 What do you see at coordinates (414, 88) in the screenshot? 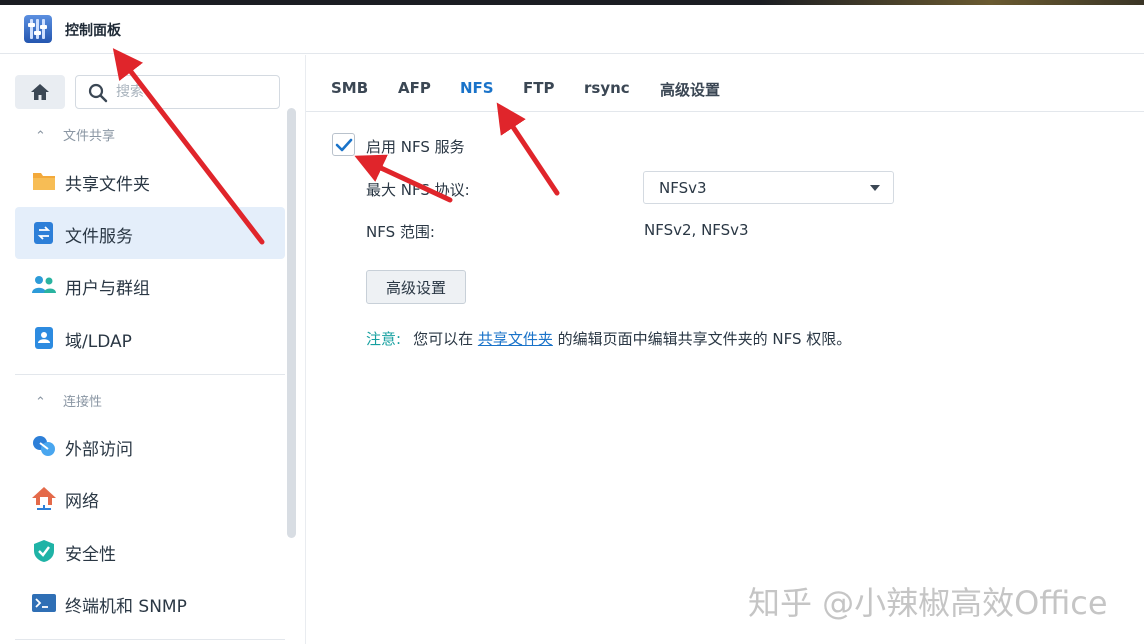
I see `tab-afp: AFP` at bounding box center [414, 88].